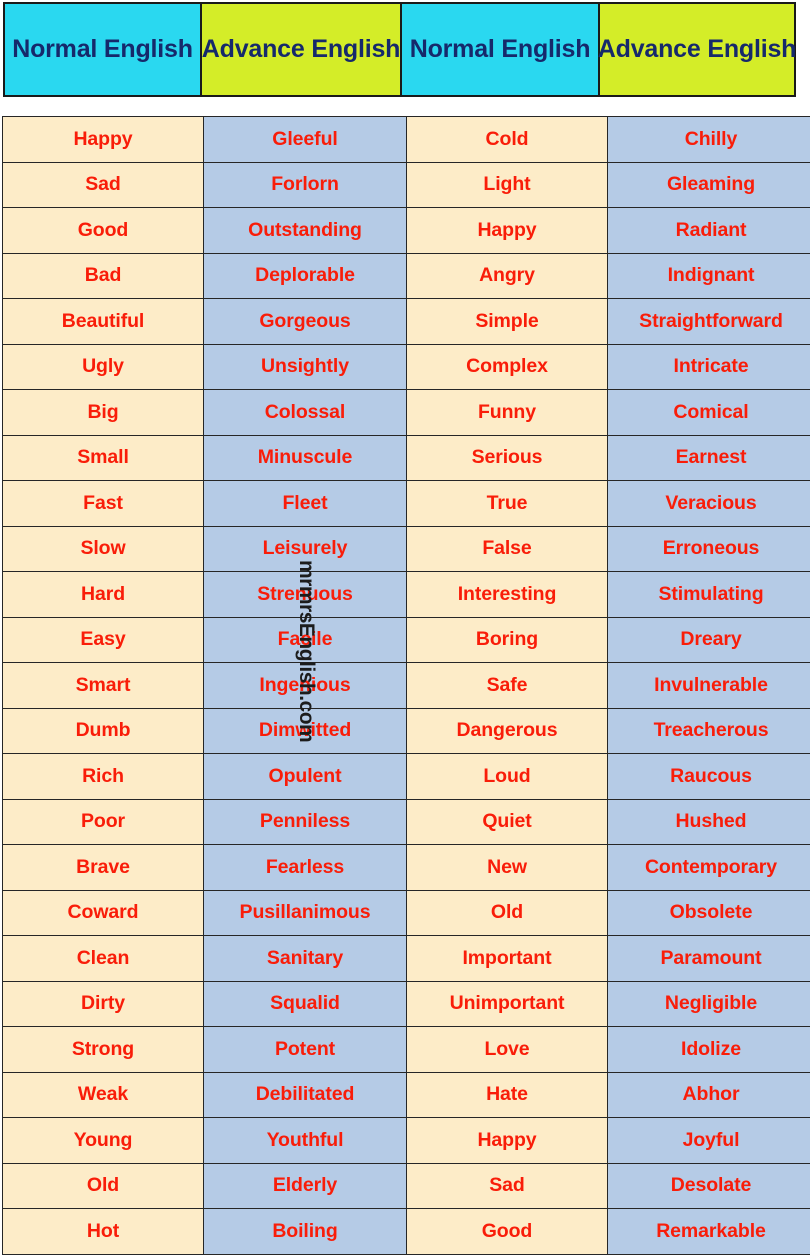 This screenshot has height=1260, width=810. What do you see at coordinates (103, 1185) in the screenshot?
I see `cell-normal-left: Old` at bounding box center [103, 1185].